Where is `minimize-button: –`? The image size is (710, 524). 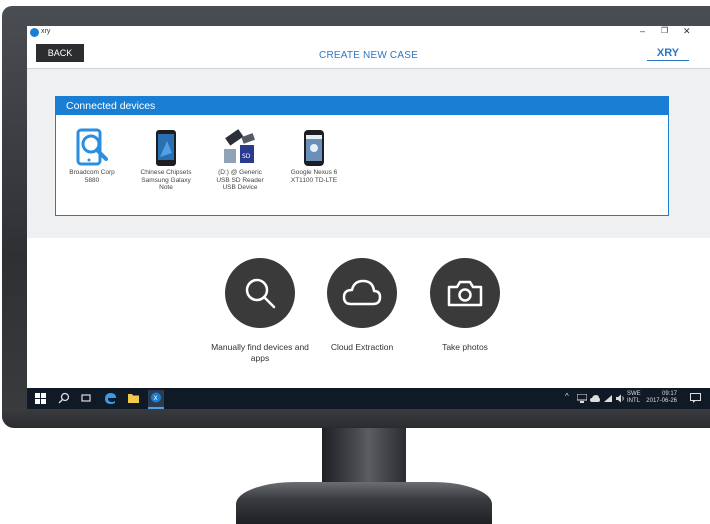
minimize-button: – is located at coordinates (642, 31).